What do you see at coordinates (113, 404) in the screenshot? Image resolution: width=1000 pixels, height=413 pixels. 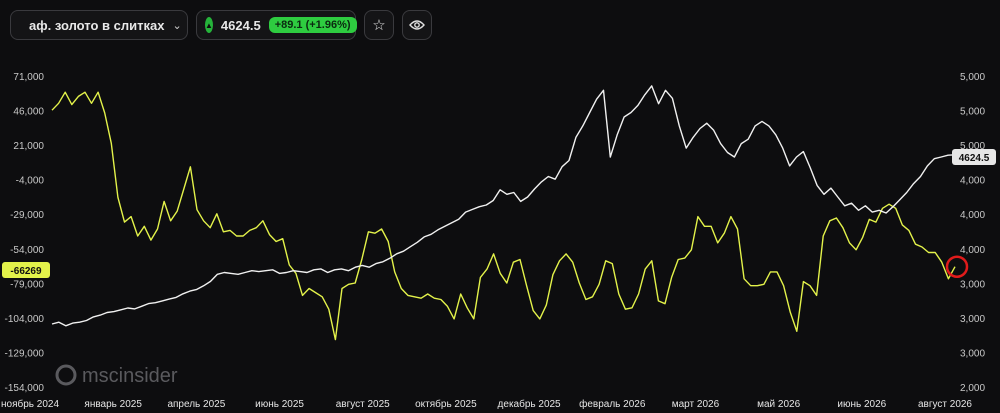 I see `x-tick-label: январь 2025` at bounding box center [113, 404].